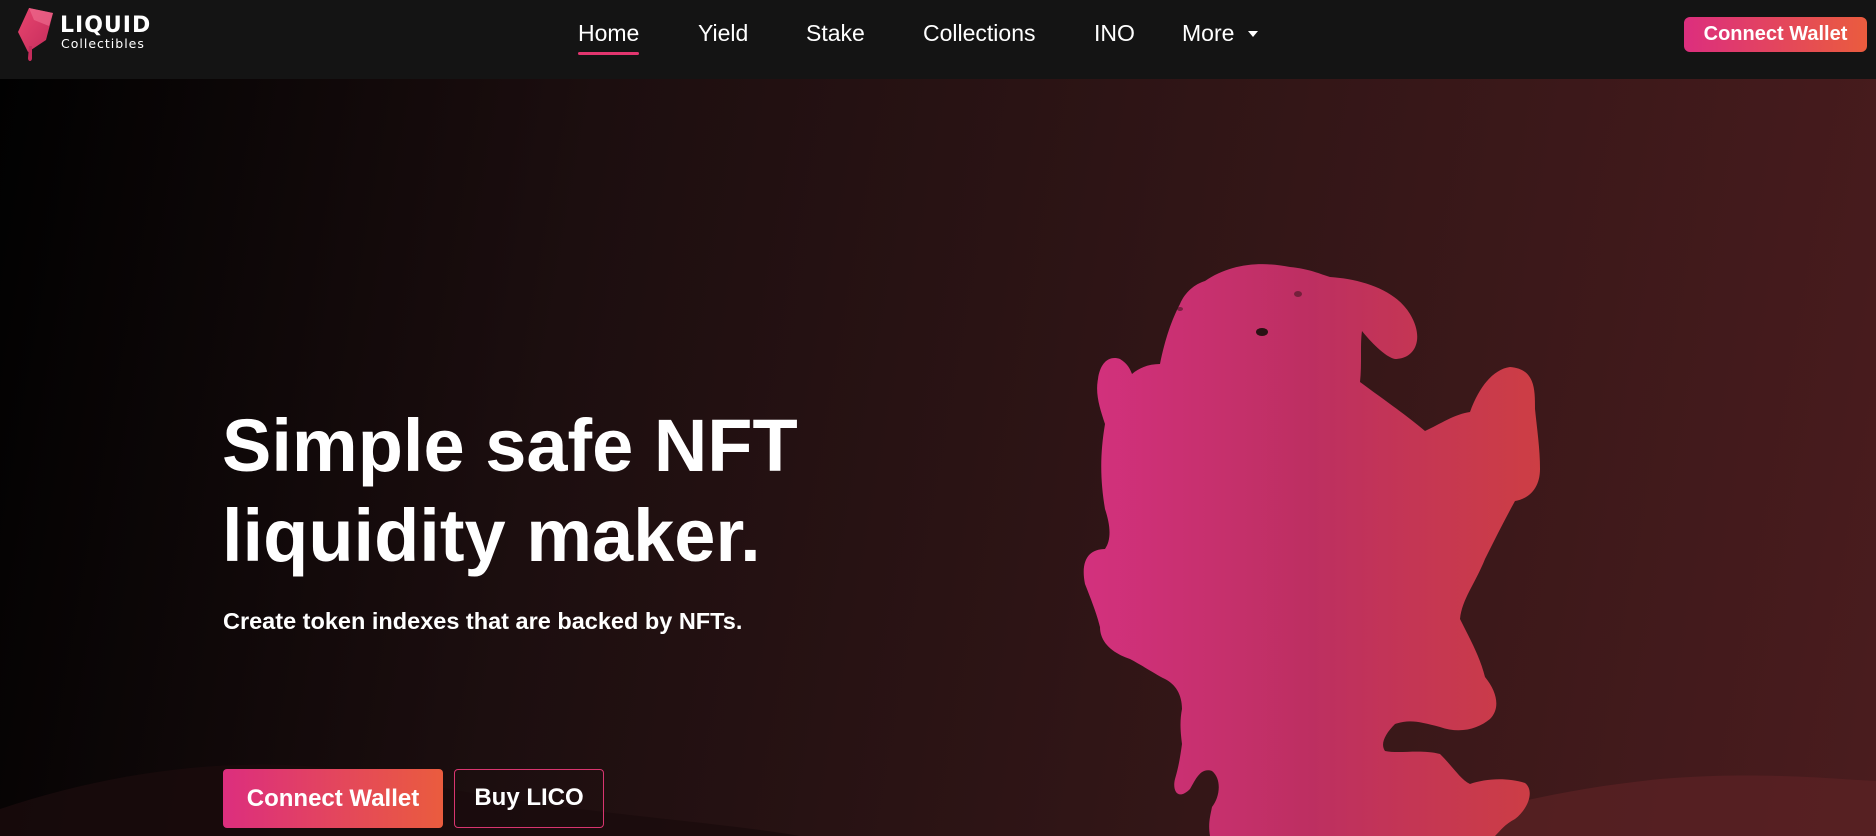 Image resolution: width=1876 pixels, height=836 pixels. I want to click on brand-name: LIQUID, so click(106, 25).